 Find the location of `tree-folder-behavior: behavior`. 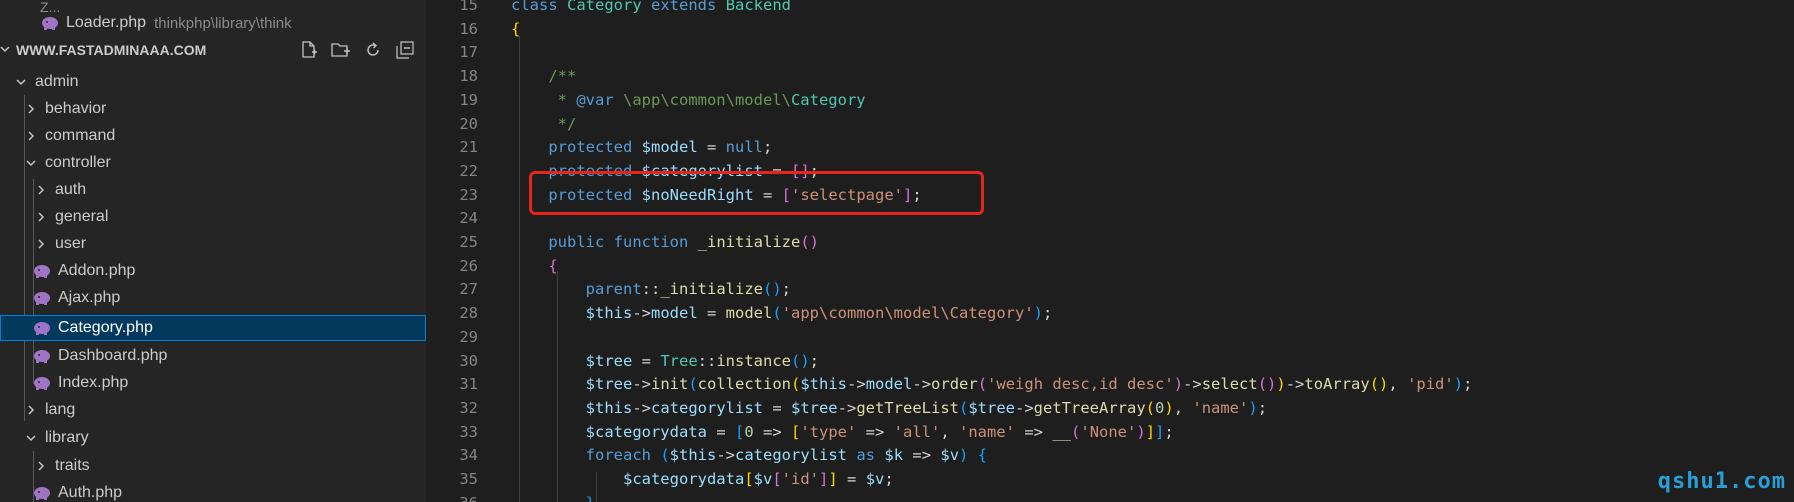

tree-folder-behavior: behavior is located at coordinates (213, 109).